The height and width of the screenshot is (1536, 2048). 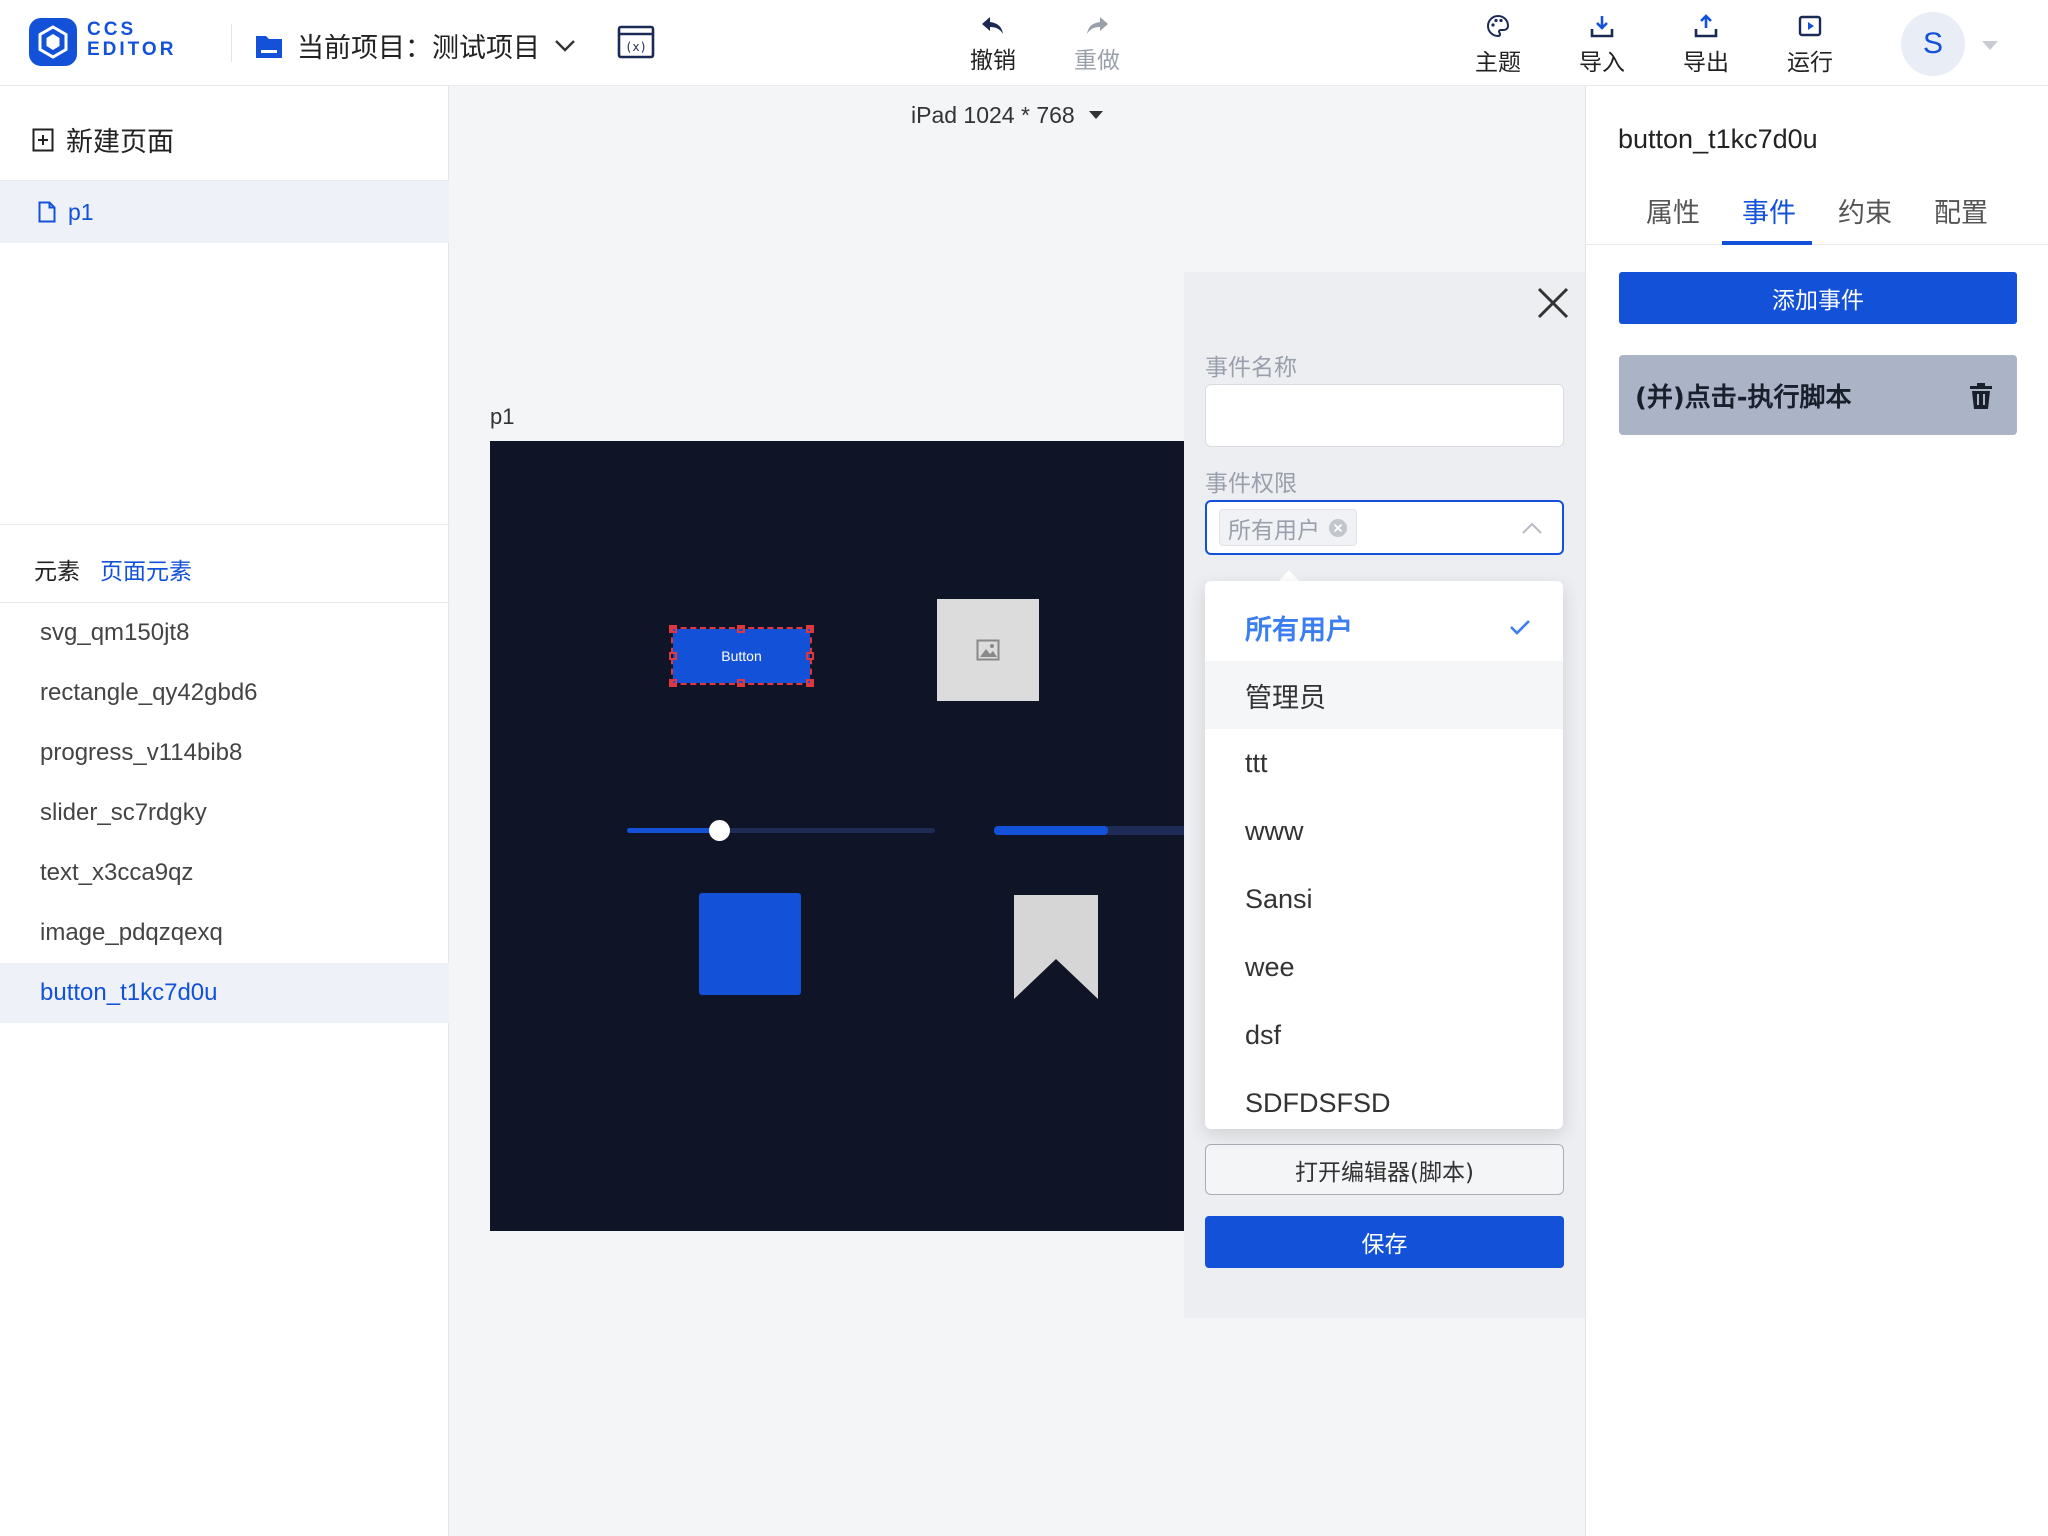 I want to click on save-label: 保存, so click(x=1384, y=1245).